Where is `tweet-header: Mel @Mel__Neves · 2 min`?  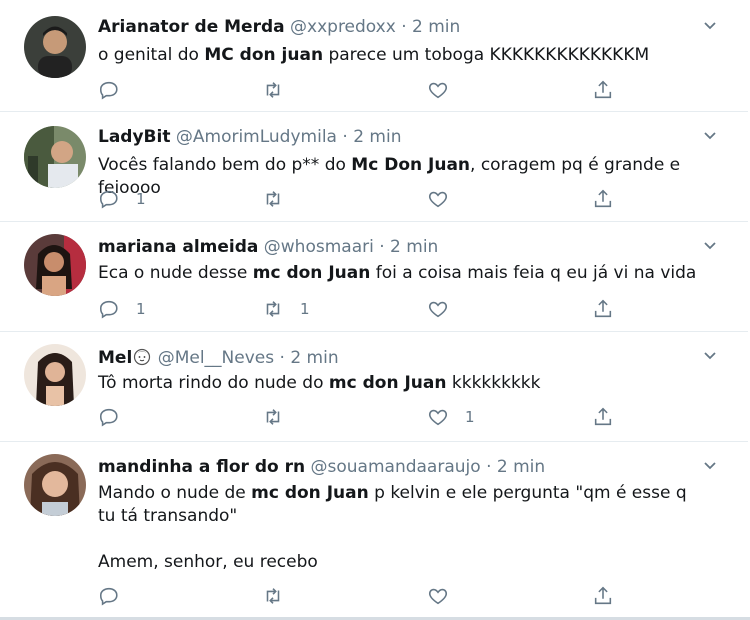
tweet-header: Mel @Mel__Neves · 2 min is located at coordinates (218, 357).